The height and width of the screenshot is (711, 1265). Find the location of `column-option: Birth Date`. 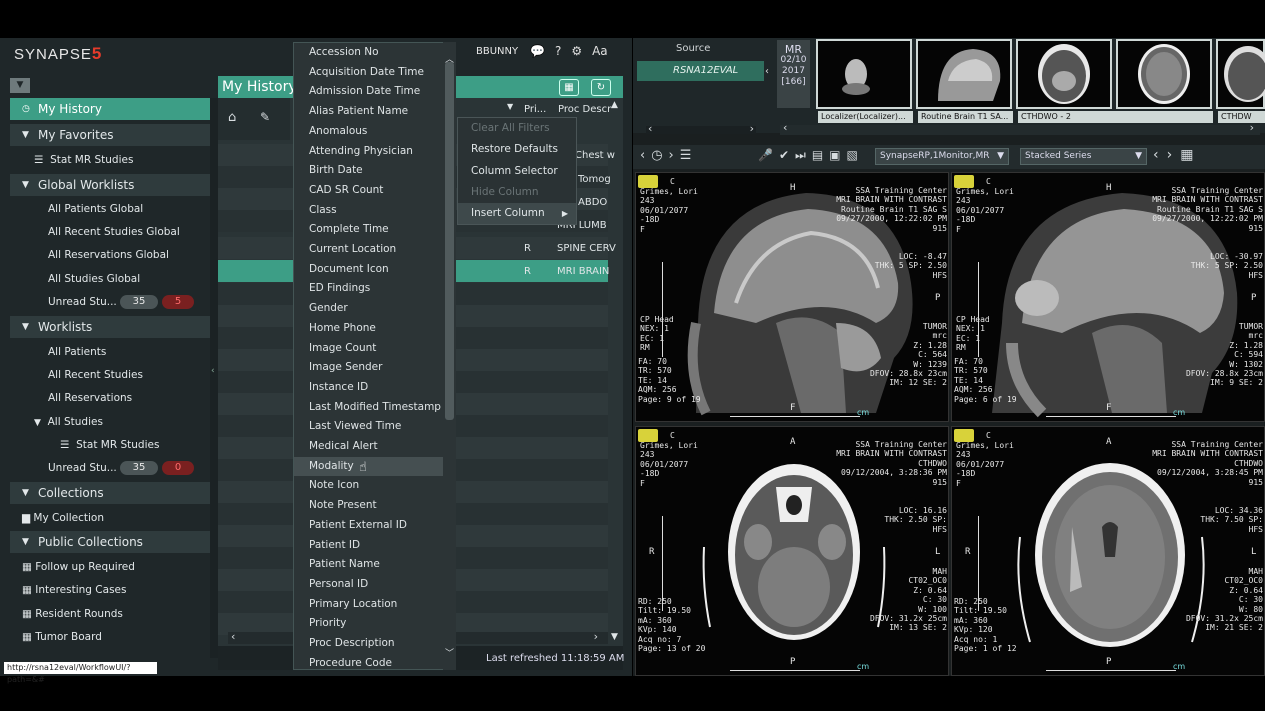

column-option: Birth Date is located at coordinates (369, 171).